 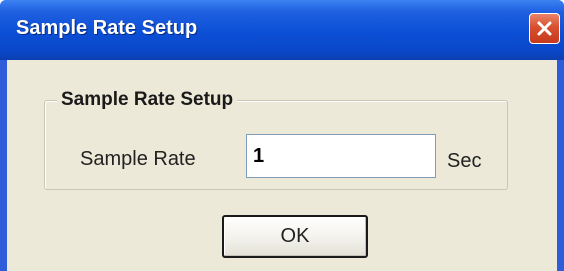 I want to click on sample-rate-unit: Sec, so click(x=464, y=161).